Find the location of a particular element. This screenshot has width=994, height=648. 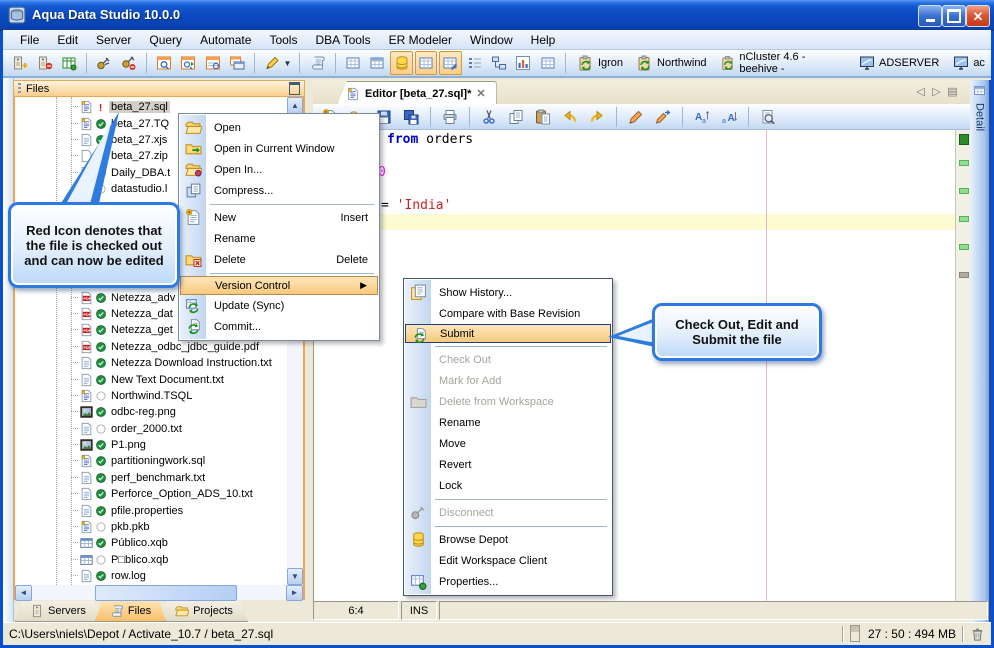

menu-item-open-in-current-window: Open in Current Window is located at coordinates (279, 148).